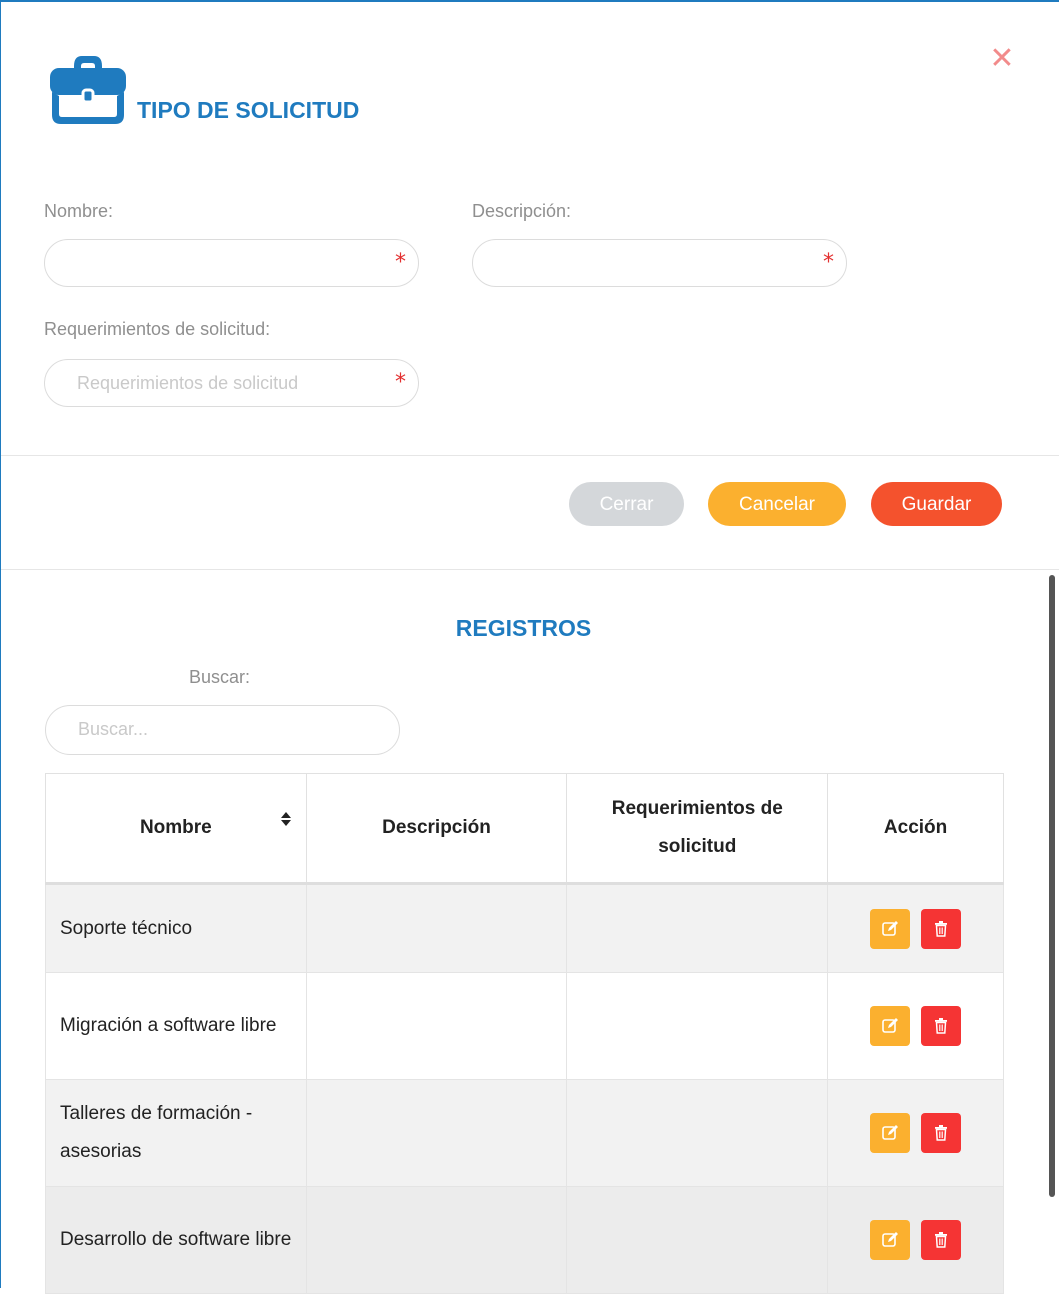 The height and width of the screenshot is (1294, 1059). Describe the element at coordinates (522, 211) in the screenshot. I see `descripcion-label: Descripción:` at that location.